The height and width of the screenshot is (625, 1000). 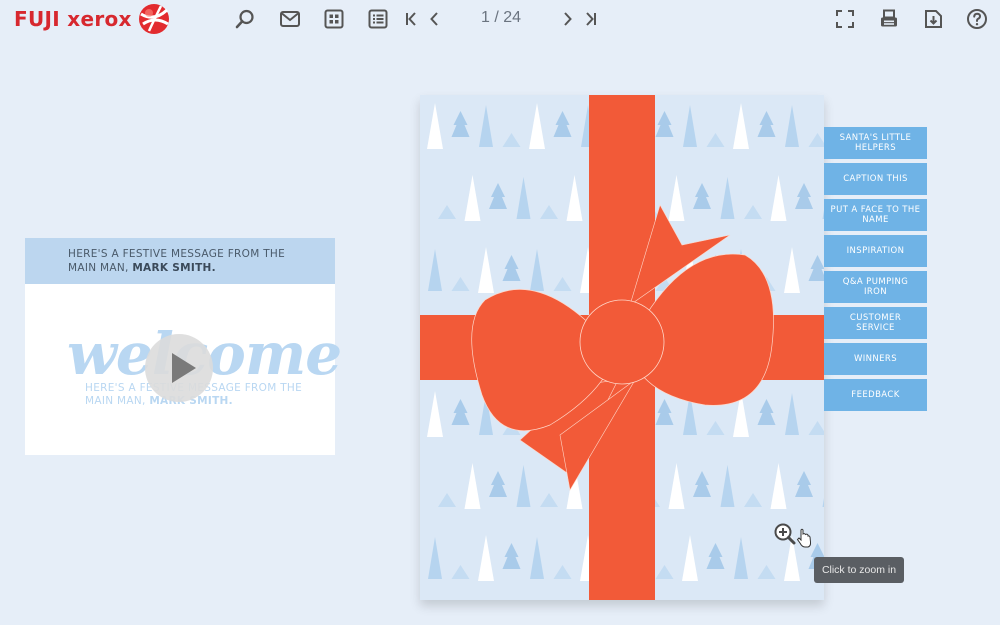 What do you see at coordinates (875, 359) in the screenshot?
I see `tab-winners: WINNERS` at bounding box center [875, 359].